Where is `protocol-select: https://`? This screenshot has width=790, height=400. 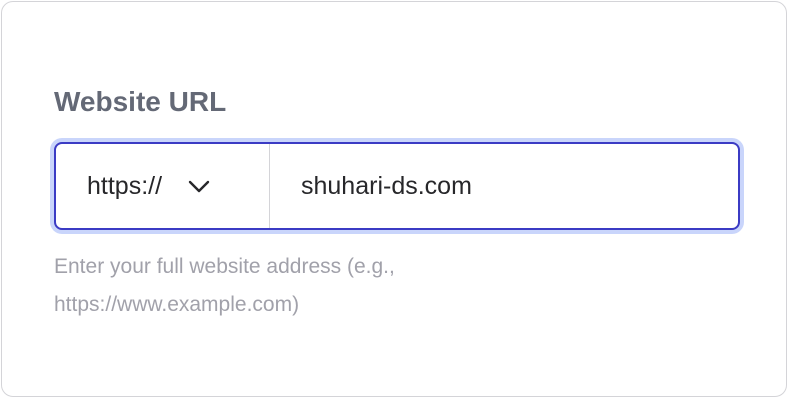 protocol-select: https:// is located at coordinates (163, 186).